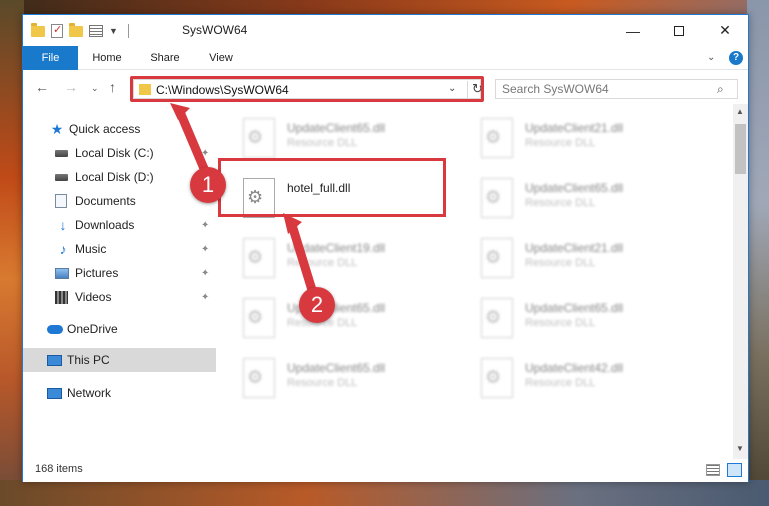 This screenshot has width=769, height=506. I want to click on network-icon, so click(54, 393).